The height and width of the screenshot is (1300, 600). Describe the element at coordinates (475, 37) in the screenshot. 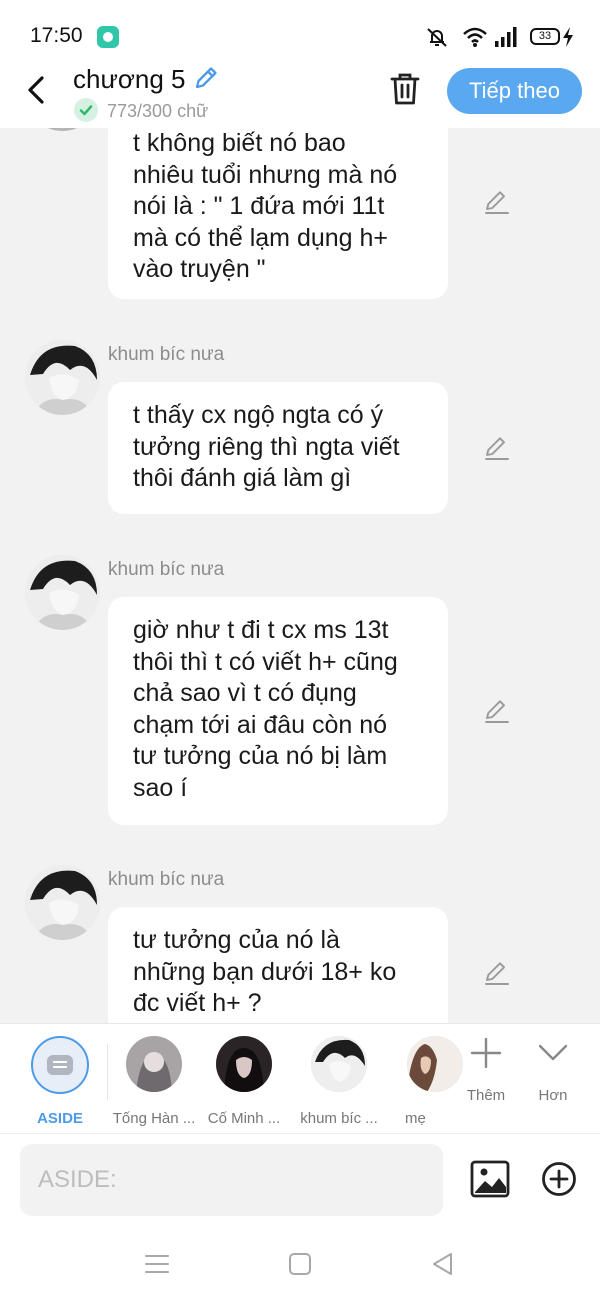

I see `wifi-icon` at that location.